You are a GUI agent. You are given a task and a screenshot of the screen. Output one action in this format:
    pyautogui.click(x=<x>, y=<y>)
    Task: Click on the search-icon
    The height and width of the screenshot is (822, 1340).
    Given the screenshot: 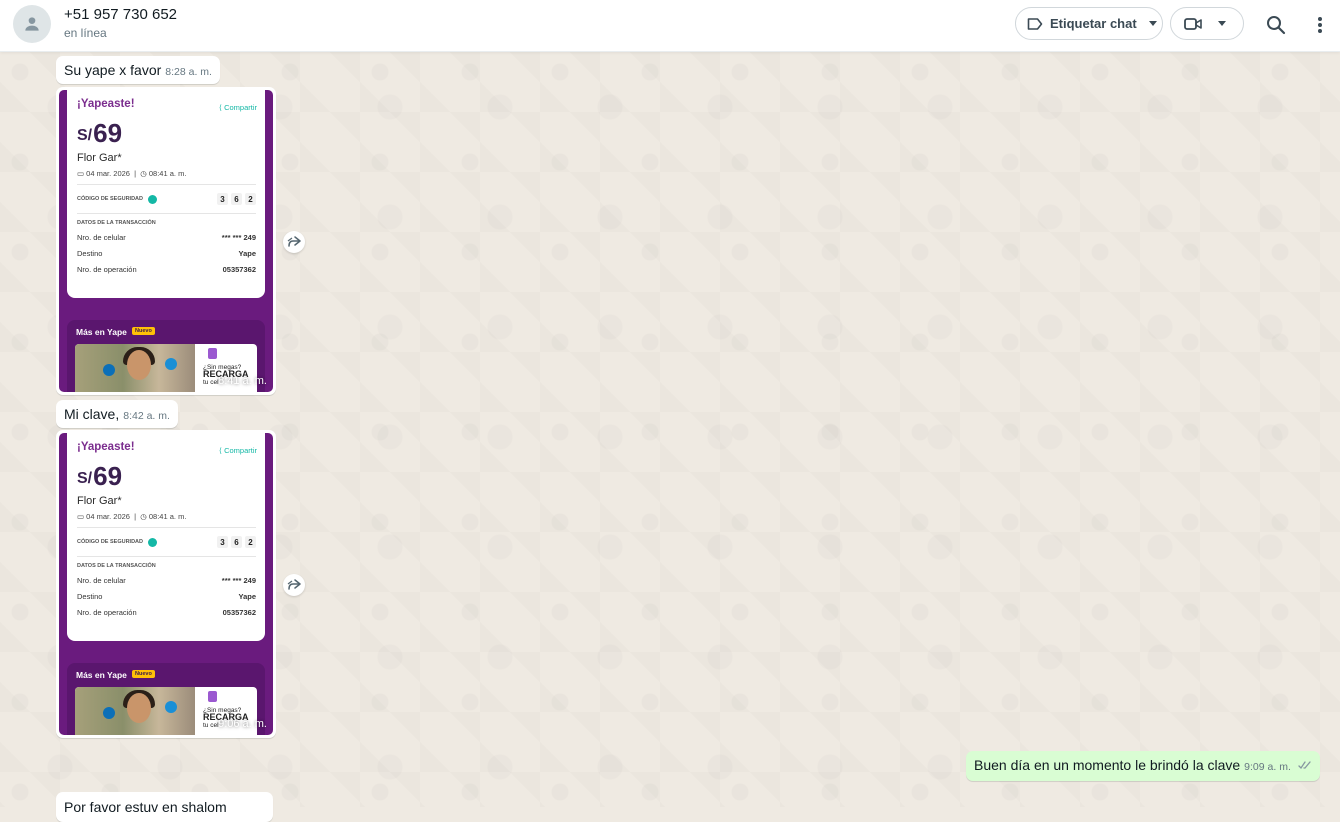 What is the action you would take?
    pyautogui.click(x=1276, y=25)
    